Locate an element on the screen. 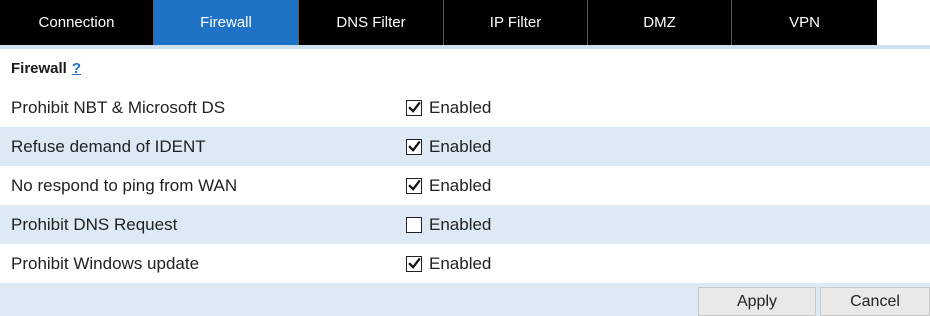 This screenshot has width=930, height=316. tab-firewall: Firewall is located at coordinates (226, 22).